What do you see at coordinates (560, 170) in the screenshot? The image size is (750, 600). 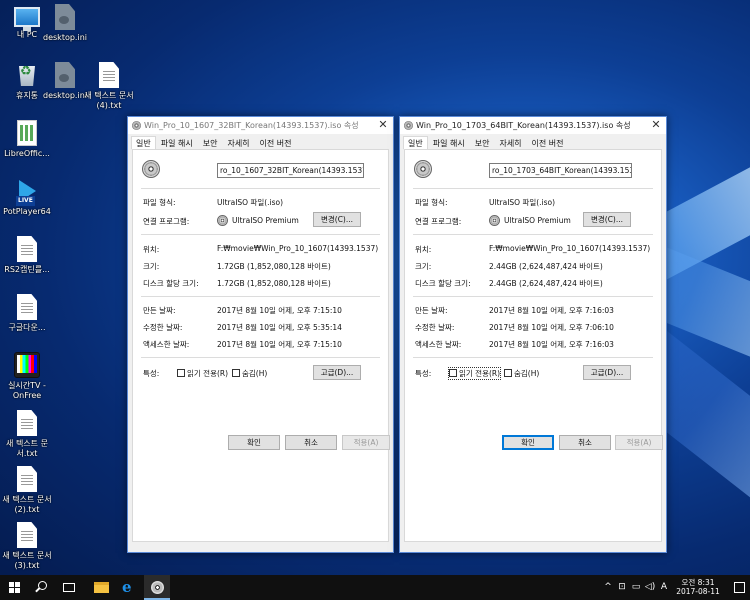 I see `filename-field: ro_10_1703_64BIT_Korean(14393.1537).iso` at bounding box center [560, 170].